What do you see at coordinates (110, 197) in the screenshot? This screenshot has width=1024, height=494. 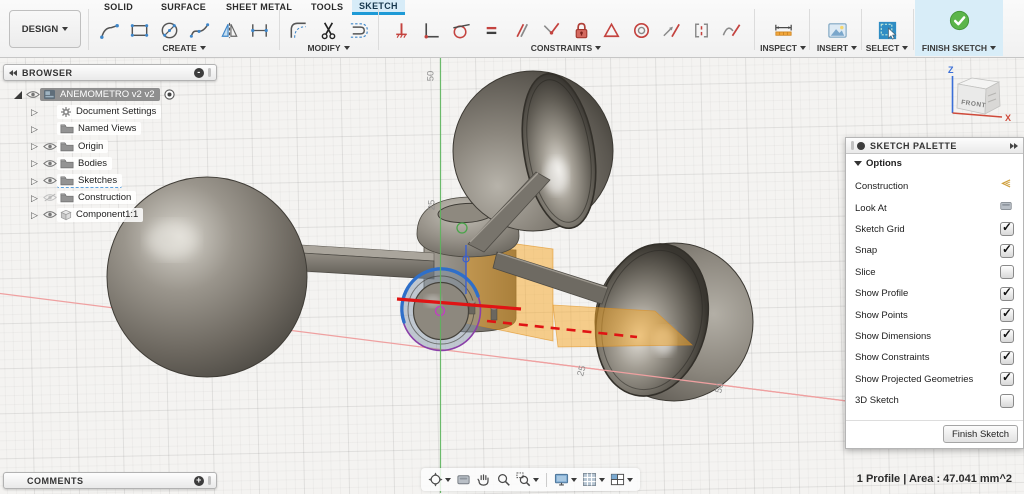 I see `browser-item-construction: ▷ Construction` at bounding box center [110, 197].